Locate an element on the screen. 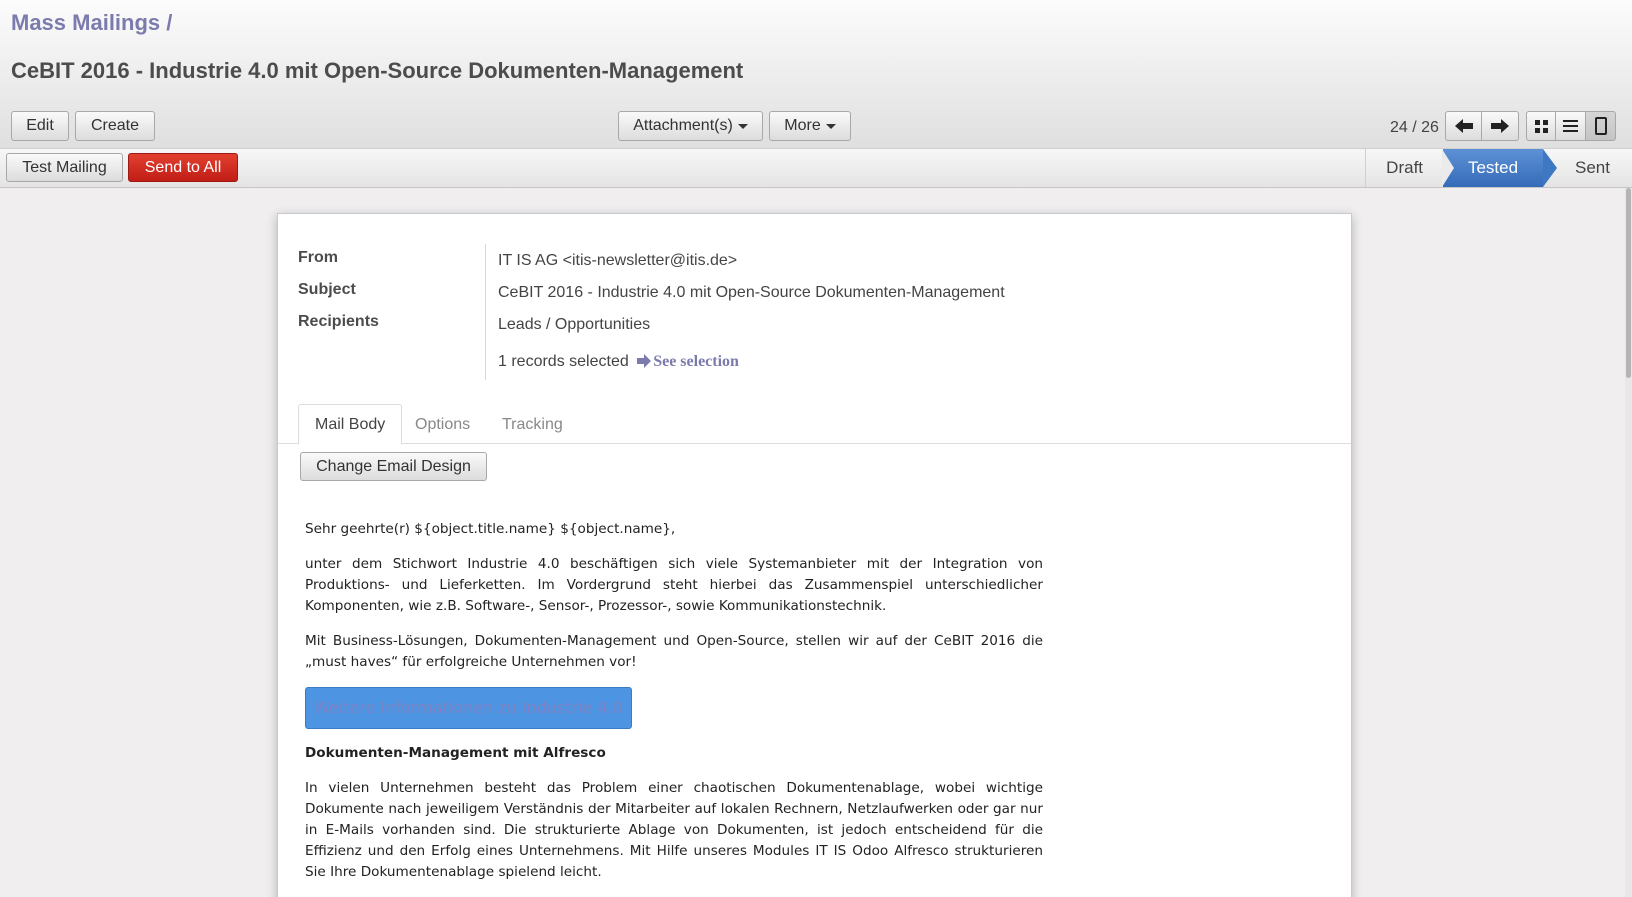 The image size is (1632, 897). from-value: IT IS AG <itis-newsletter@itis.de> is located at coordinates (617, 261).